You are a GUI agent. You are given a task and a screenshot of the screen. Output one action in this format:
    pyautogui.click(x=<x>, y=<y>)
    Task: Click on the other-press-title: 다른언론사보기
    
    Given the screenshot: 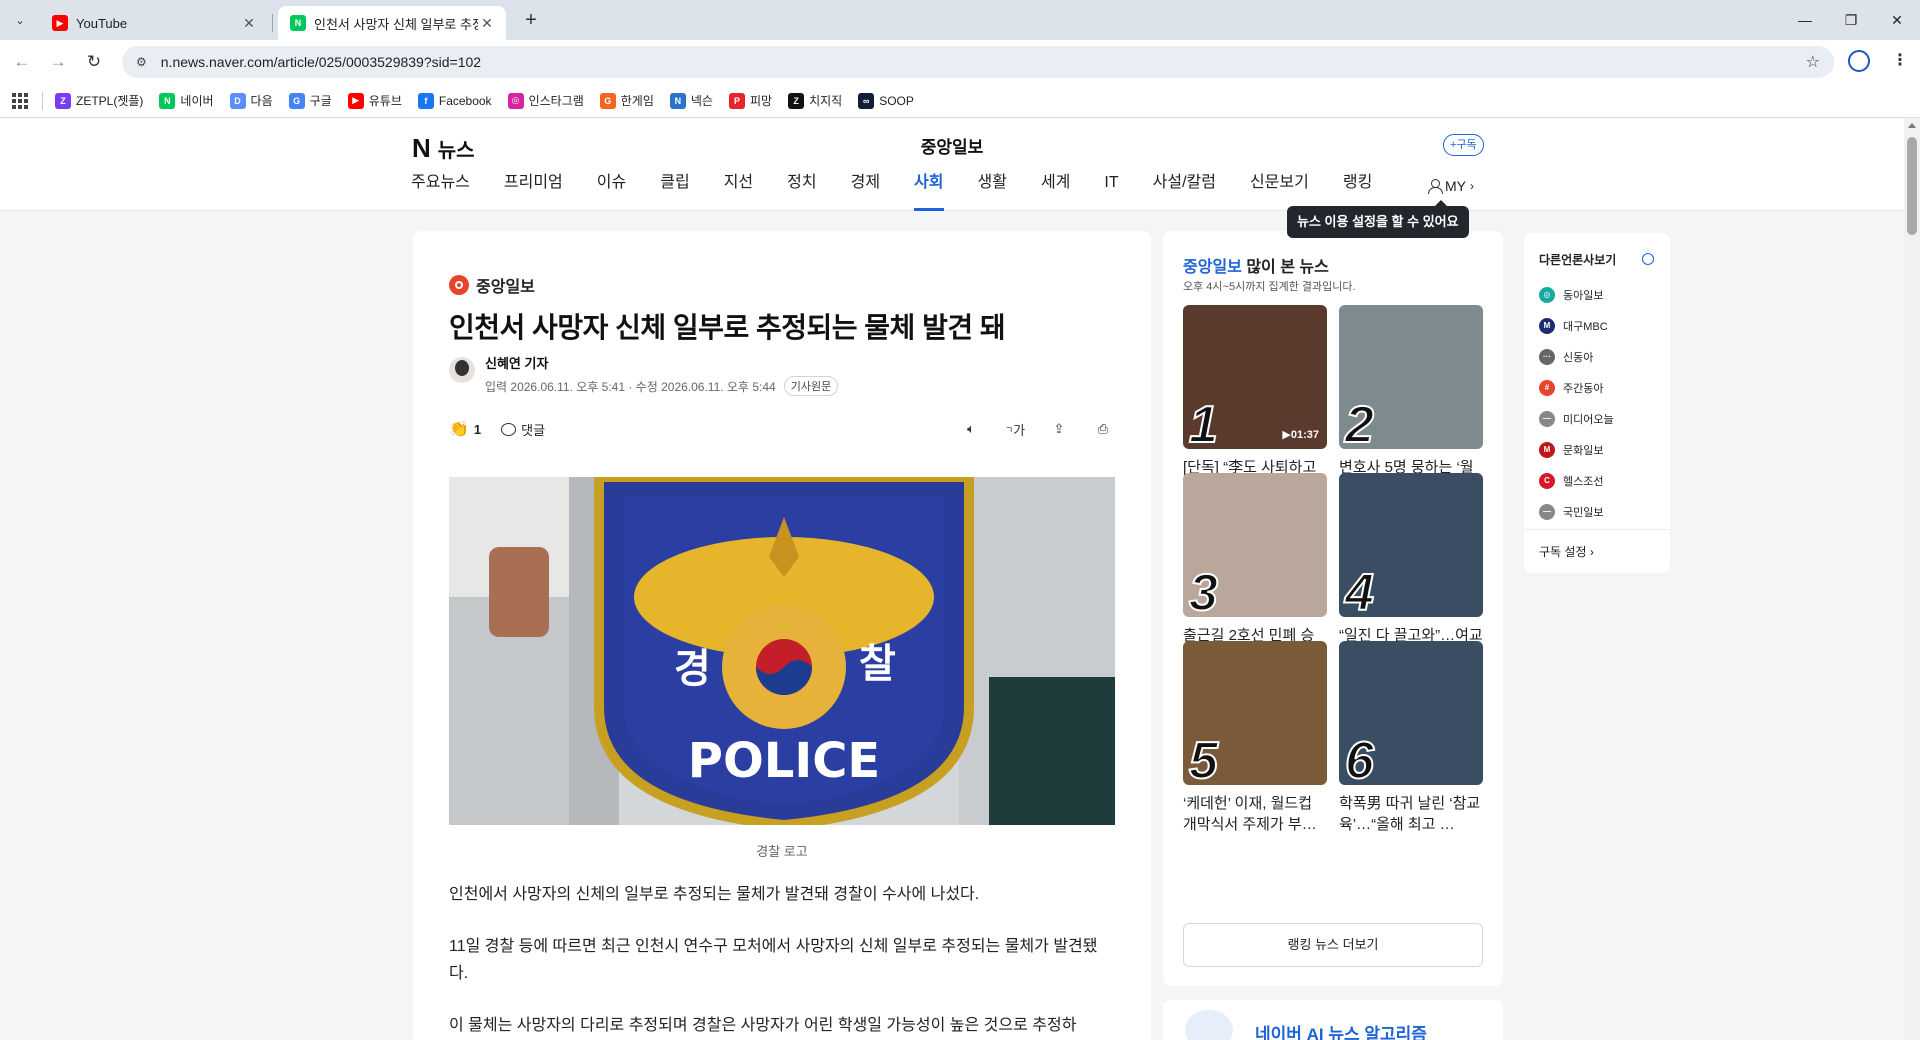 What is the action you would take?
    pyautogui.click(x=1578, y=260)
    